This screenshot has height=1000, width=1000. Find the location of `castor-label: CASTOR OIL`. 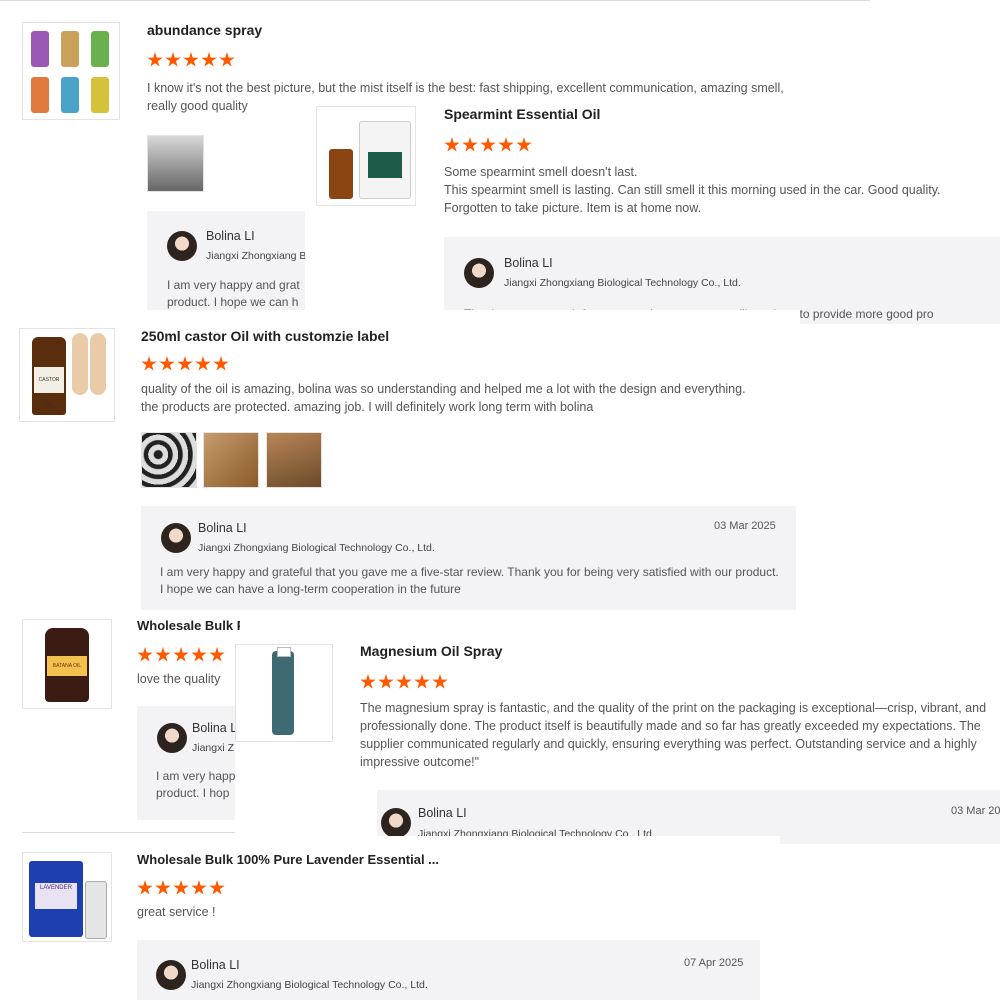

castor-label: CASTOR OIL is located at coordinates (49, 388).